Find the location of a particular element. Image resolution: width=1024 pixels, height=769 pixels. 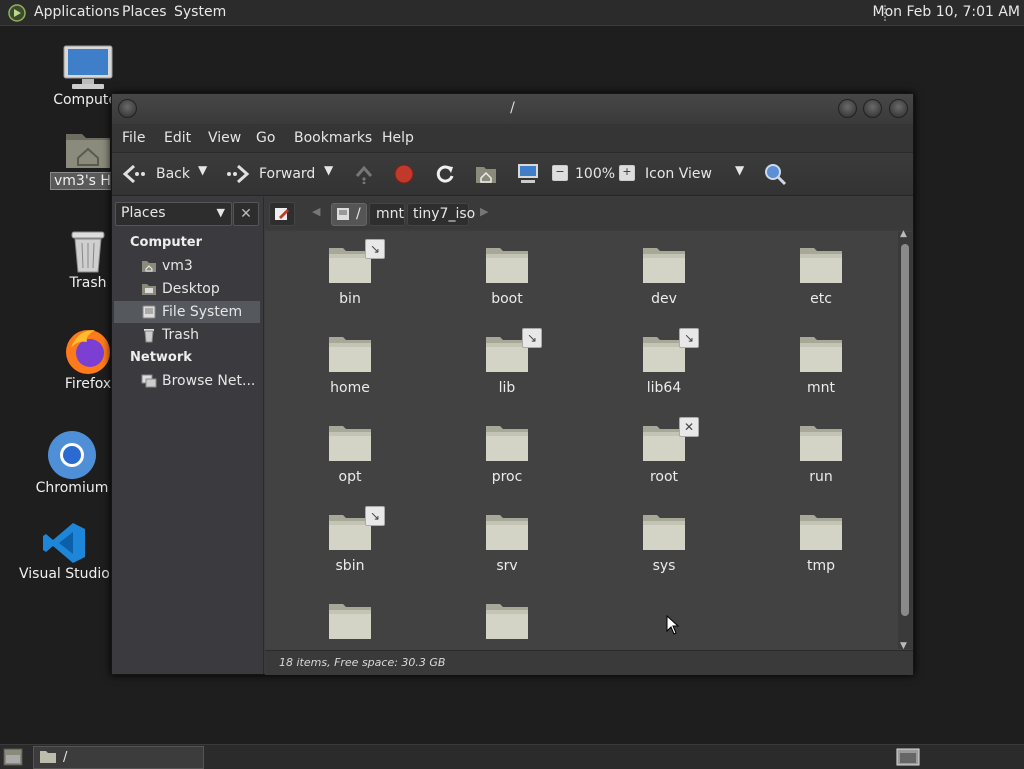

desktop-icon-chromium: Chromium is located at coordinates (72, 463).